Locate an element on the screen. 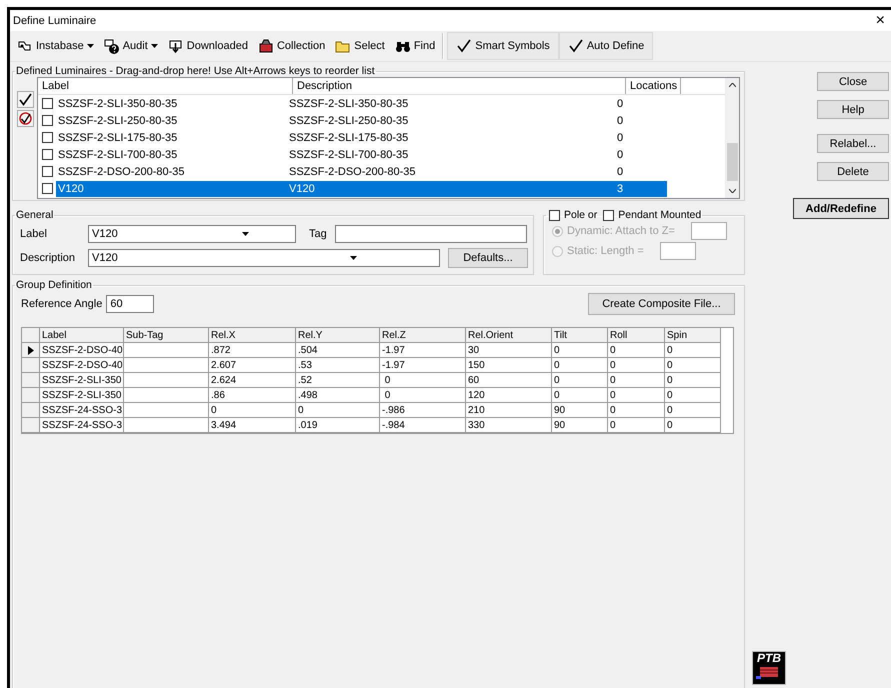  table-cell: .52 is located at coordinates (338, 380).